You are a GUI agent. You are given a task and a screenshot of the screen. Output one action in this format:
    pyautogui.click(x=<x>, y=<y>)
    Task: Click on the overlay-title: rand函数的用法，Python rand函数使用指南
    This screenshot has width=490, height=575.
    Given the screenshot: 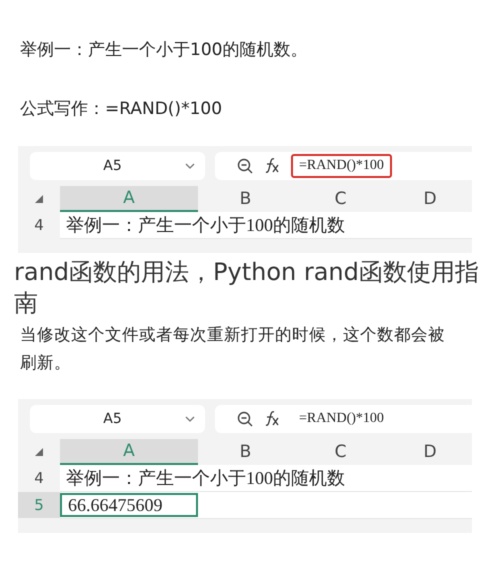 What is the action you would take?
    pyautogui.click(x=247, y=288)
    